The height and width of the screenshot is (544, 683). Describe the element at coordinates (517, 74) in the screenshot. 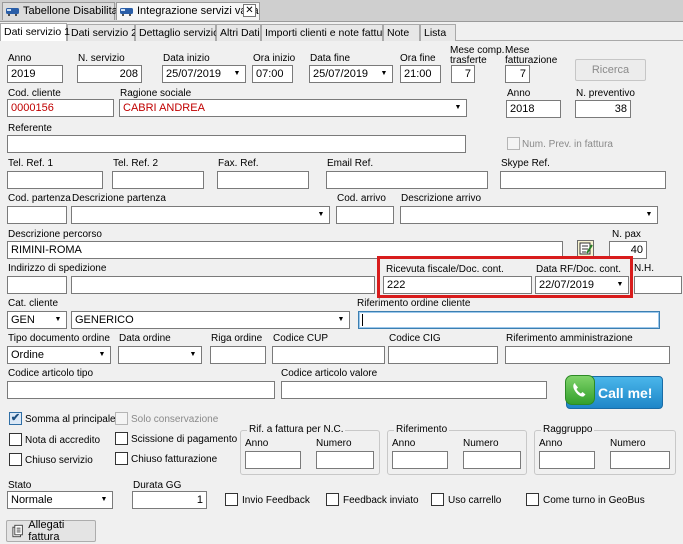

I see `mese-fatt-field: 7` at that location.